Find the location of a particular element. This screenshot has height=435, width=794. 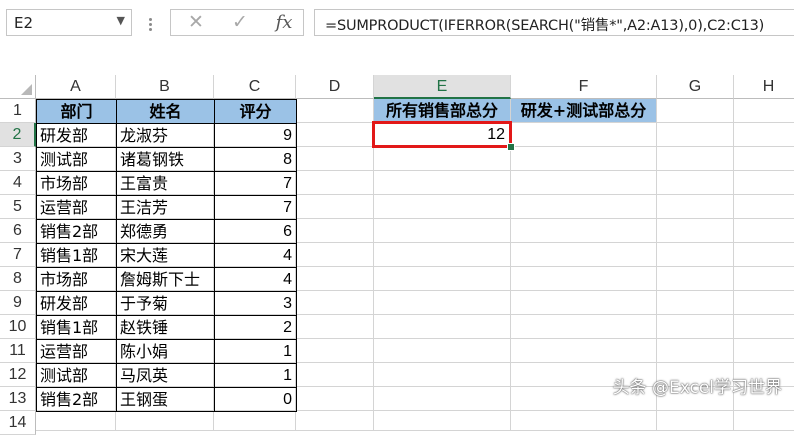

column-header-a: A is located at coordinates (76, 87).